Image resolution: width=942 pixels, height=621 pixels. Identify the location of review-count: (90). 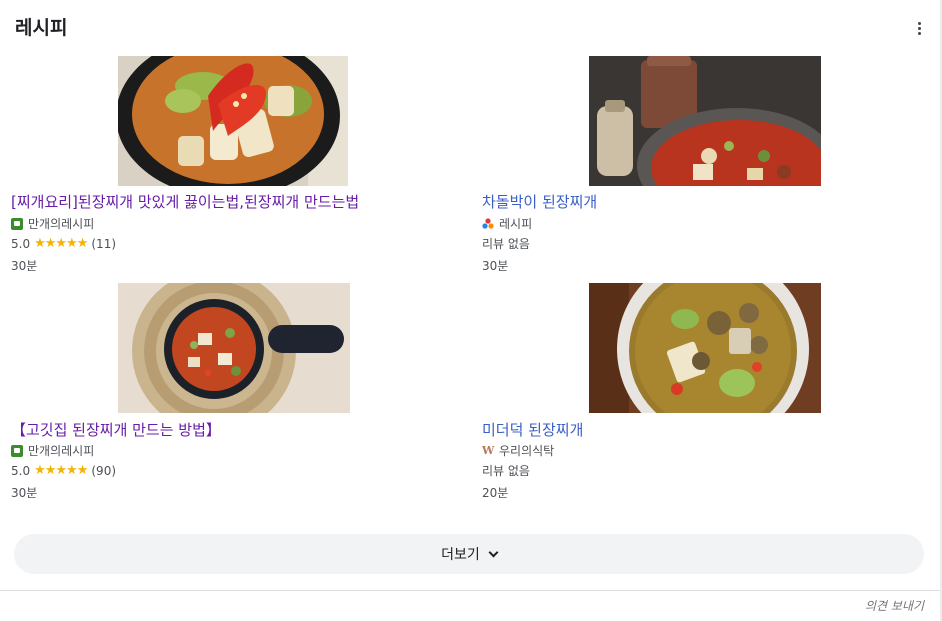
(104, 470).